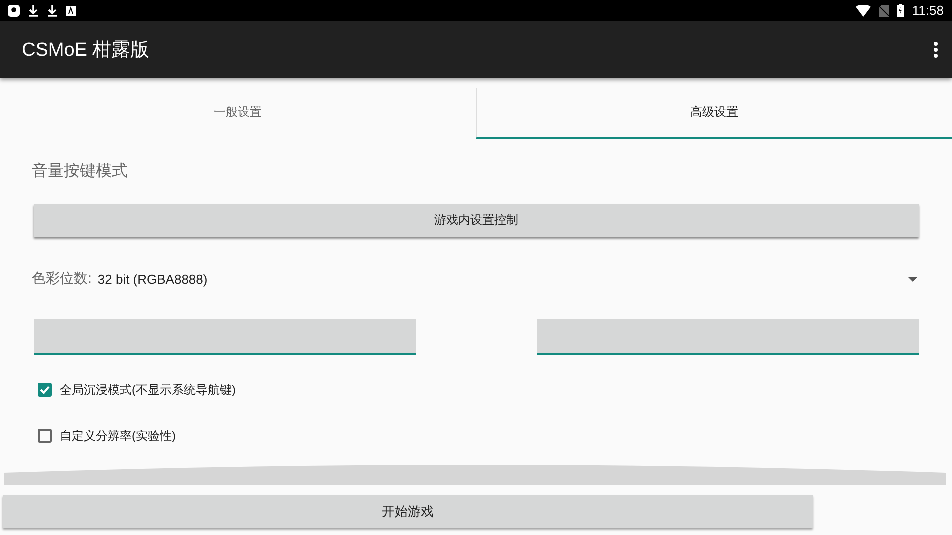 This screenshot has width=952, height=535. I want to click on notification-icon, so click(14, 10).